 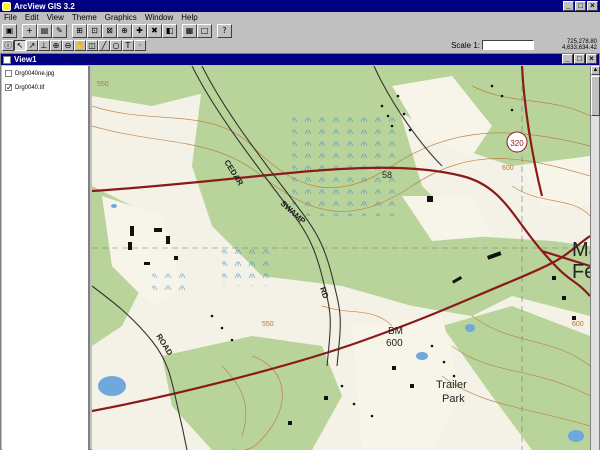 I want to click on zoom-out-icon: ⊖, so click(x=68, y=45).